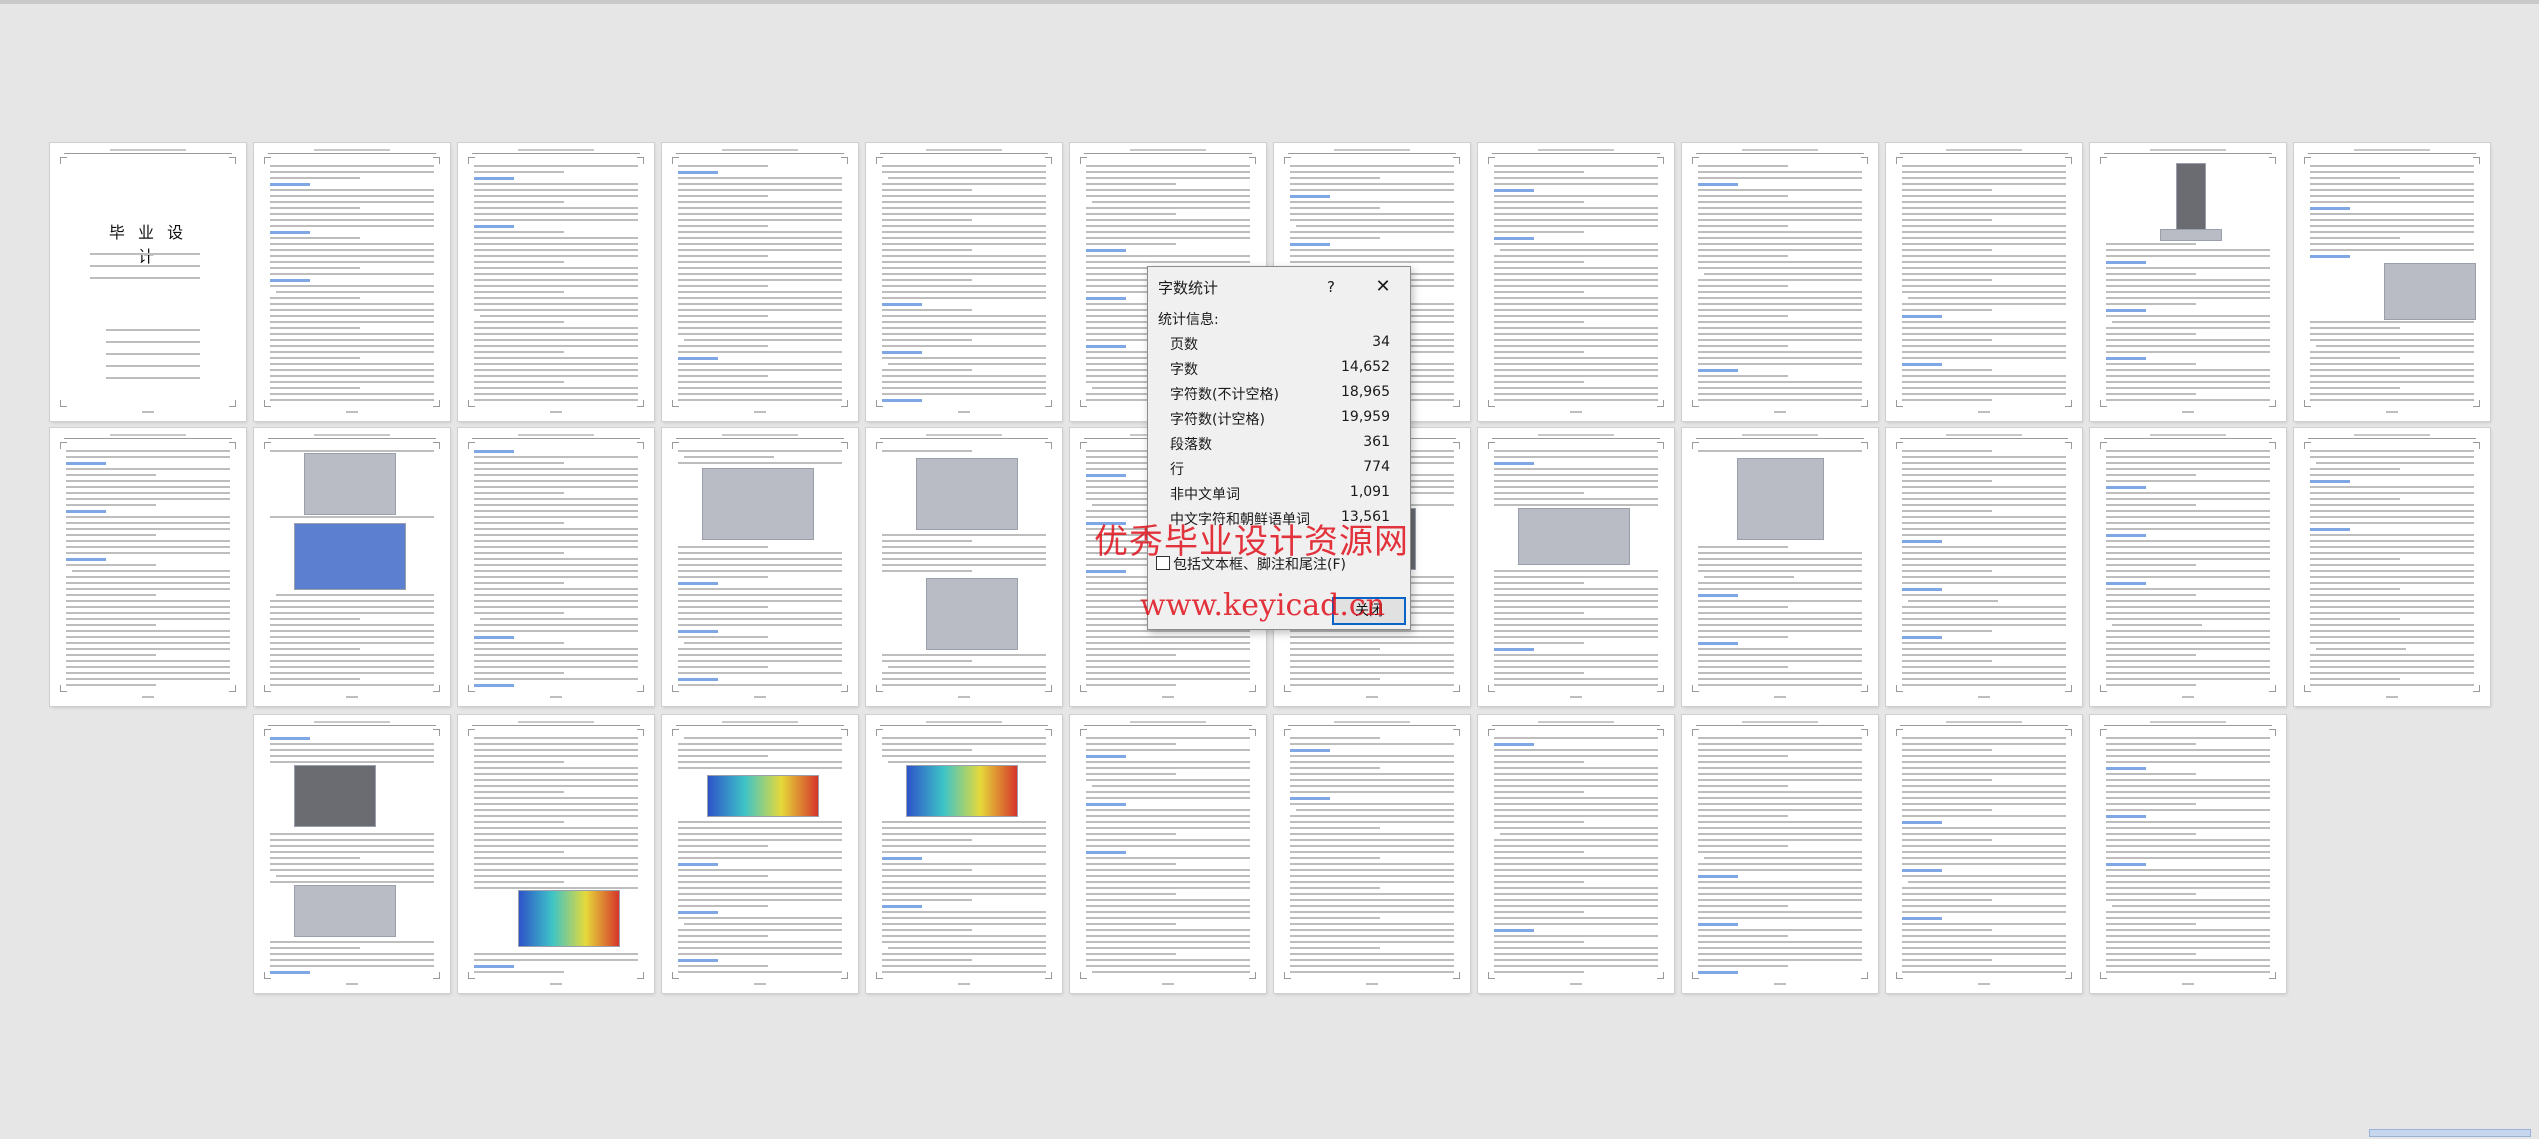 The height and width of the screenshot is (1139, 2539). What do you see at coordinates (2450, 1133) in the screenshot?
I see `scroll-indicator` at bounding box center [2450, 1133].